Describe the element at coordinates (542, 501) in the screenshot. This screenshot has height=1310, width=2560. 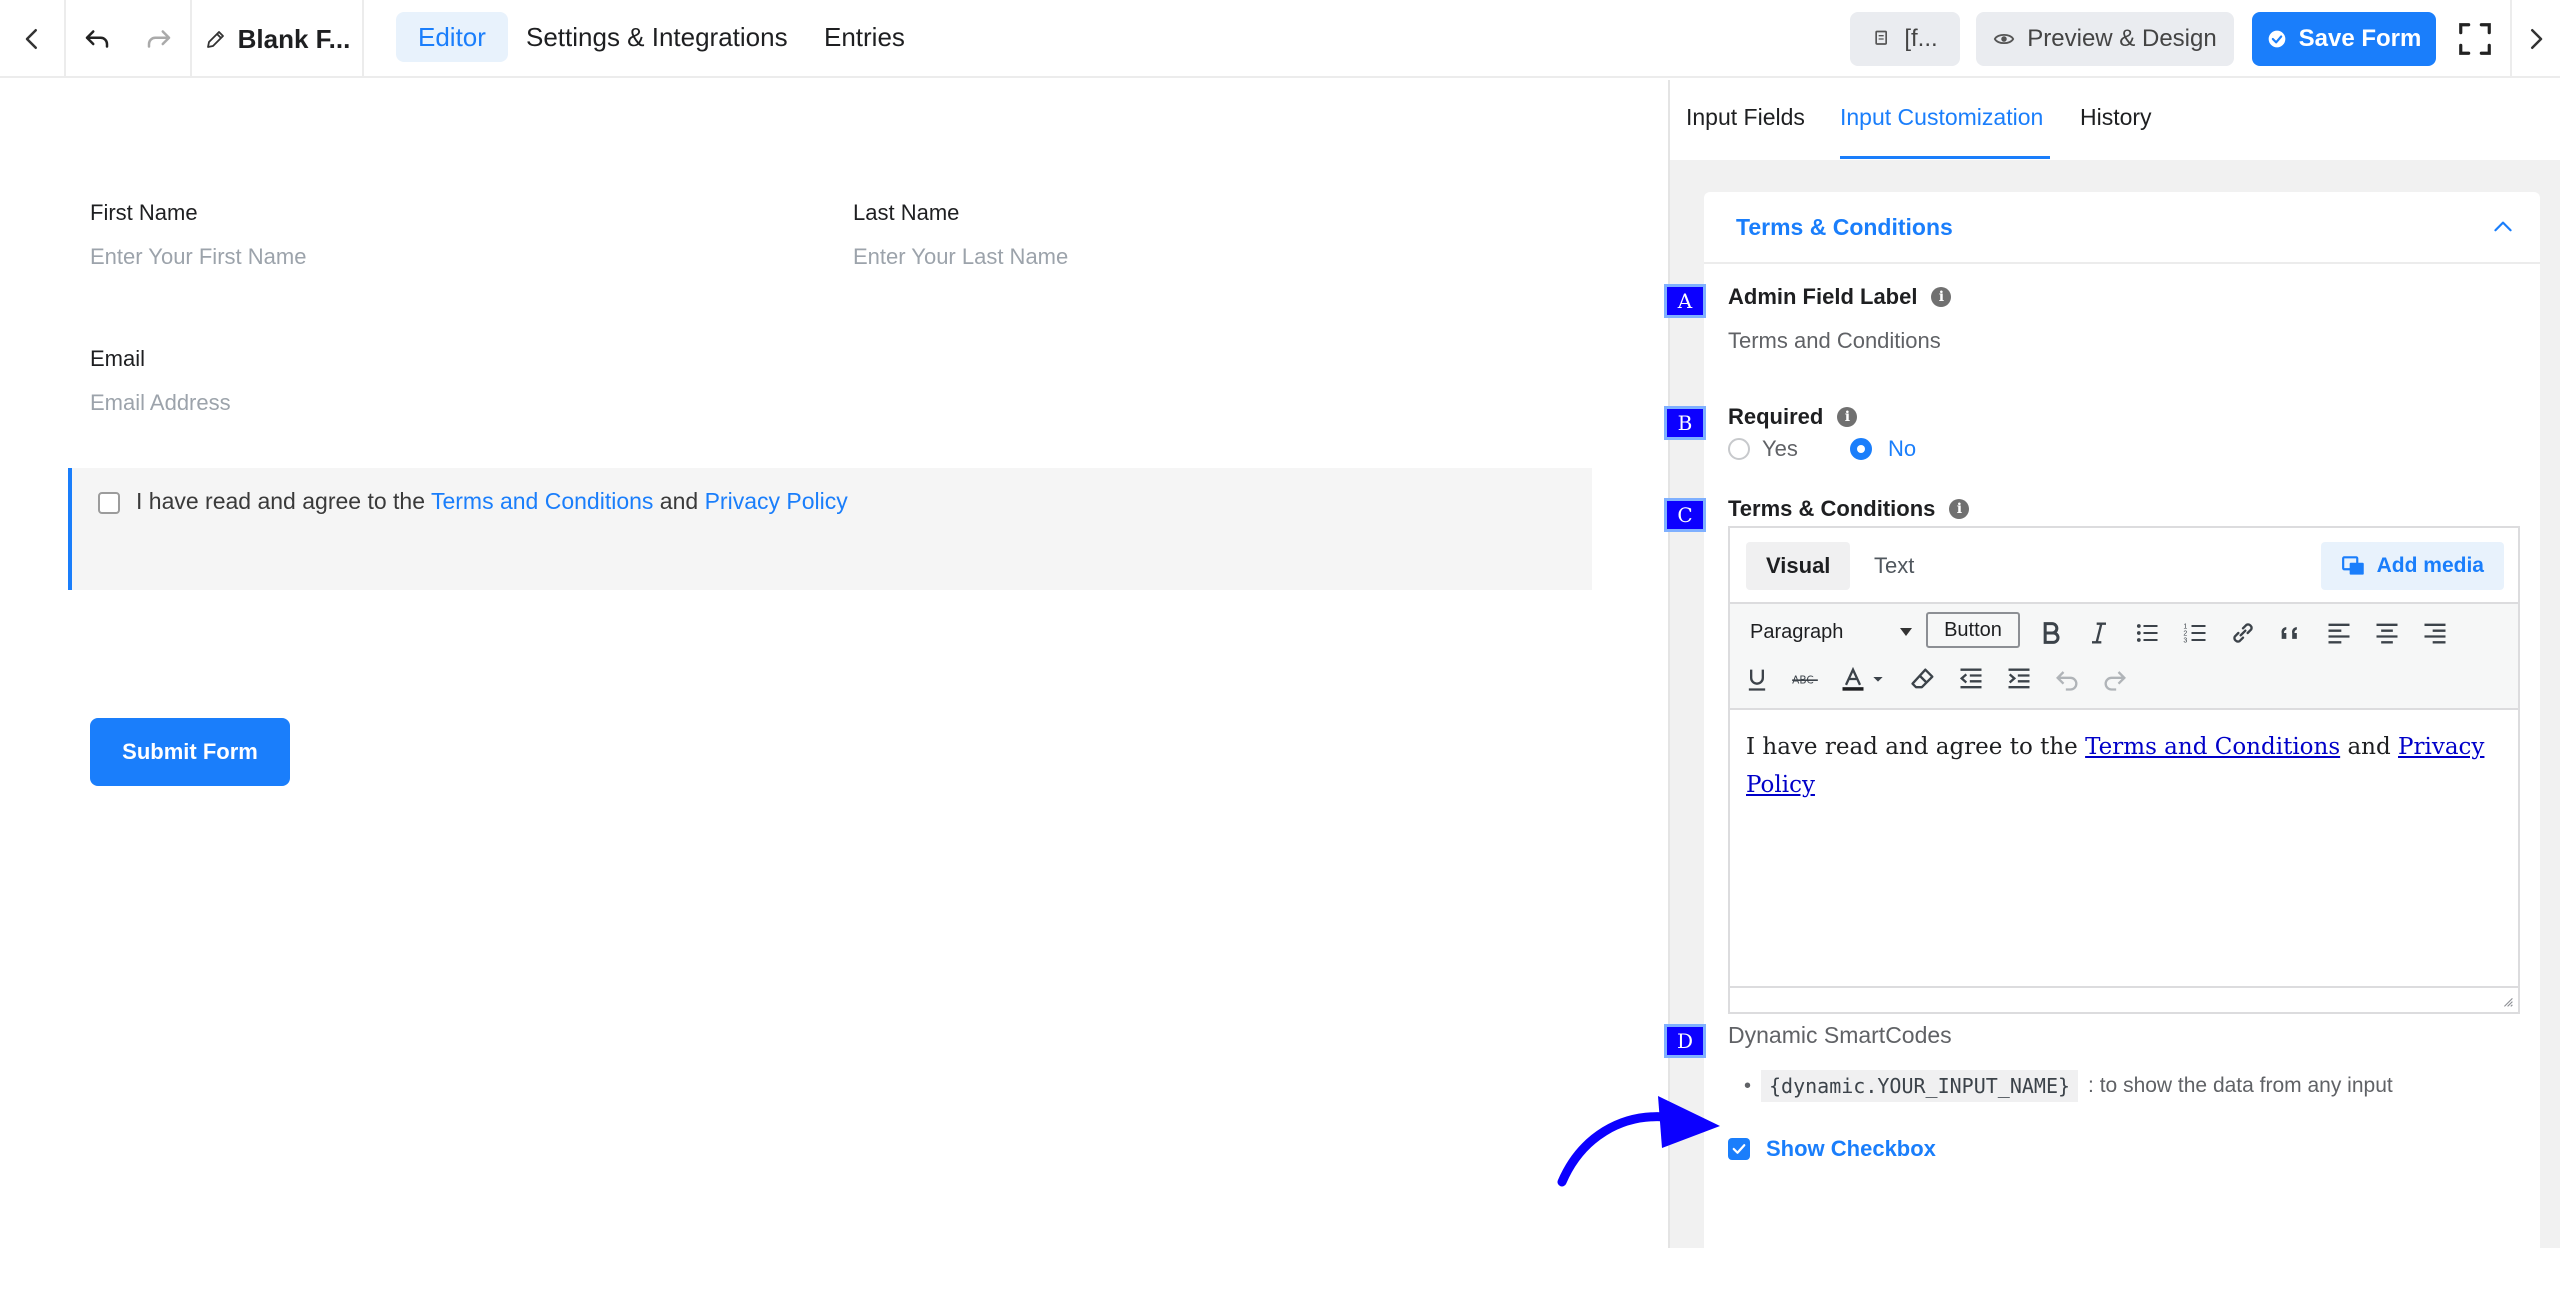
I see `terms-link: Terms and Conditions` at that location.